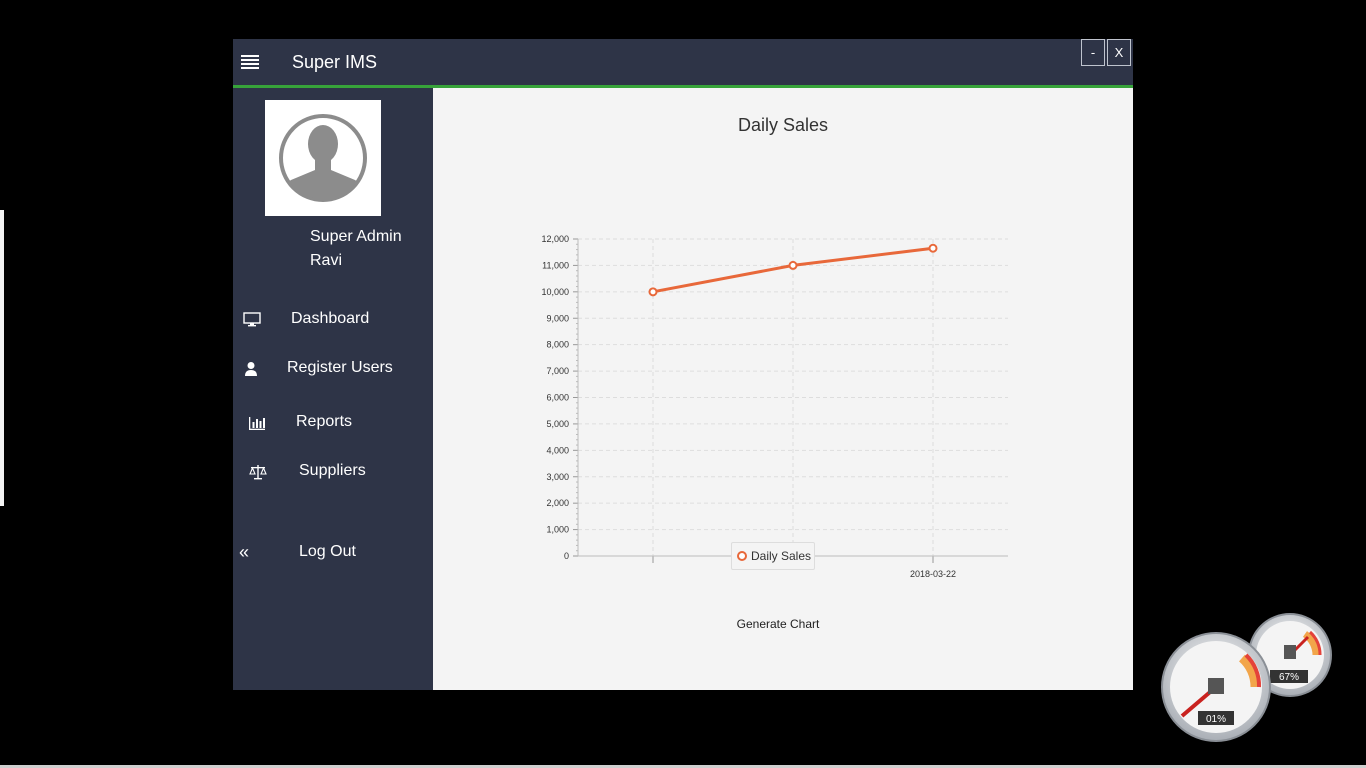  I want to click on y-tick-label: 6,000, so click(557, 398).